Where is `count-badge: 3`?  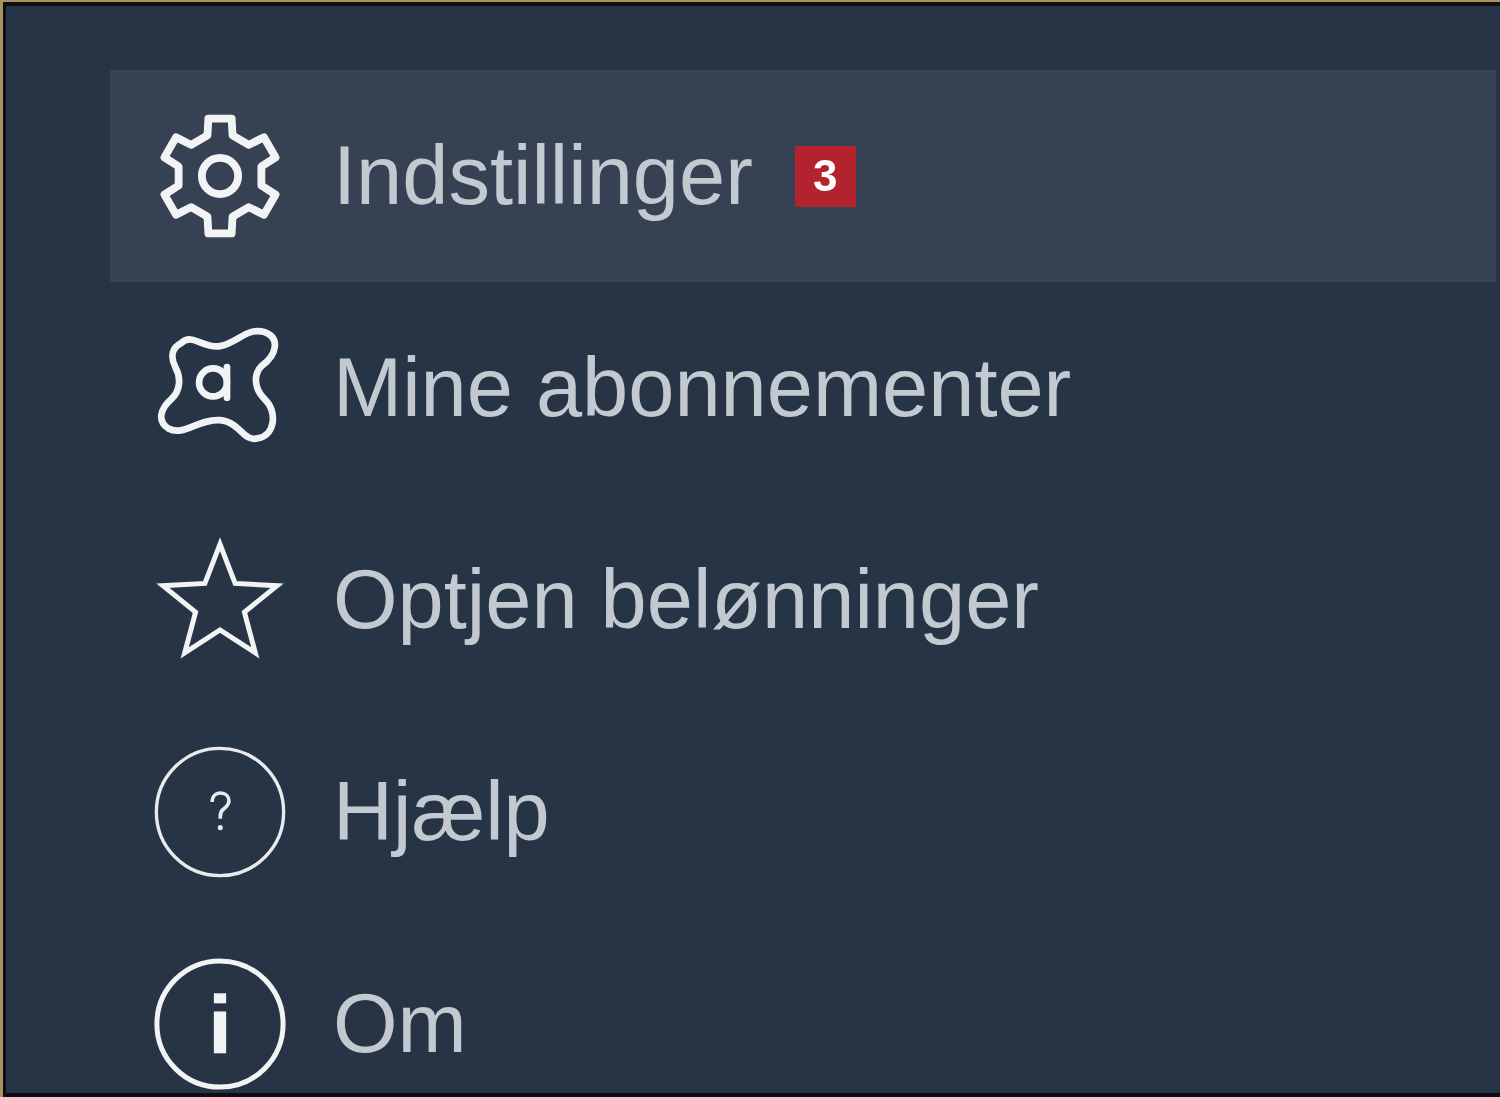
count-badge: 3 is located at coordinates (825, 176).